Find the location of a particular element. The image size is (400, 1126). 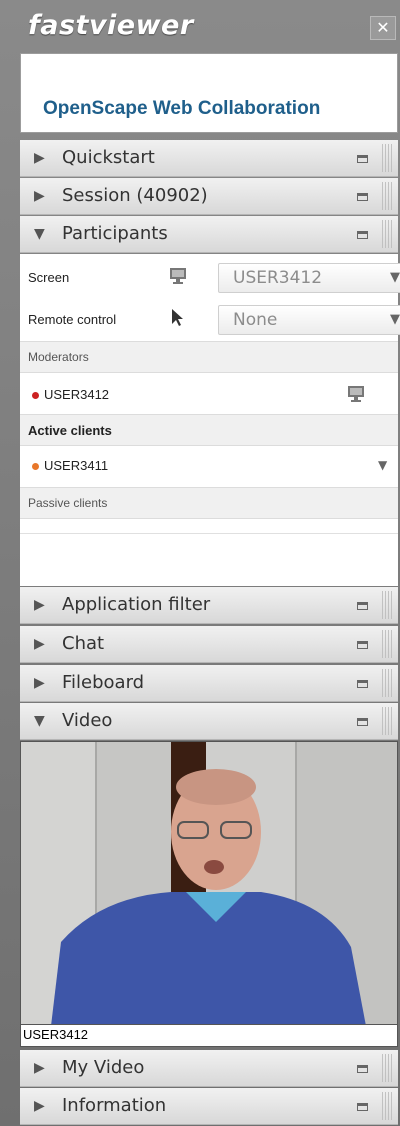

section-application-filter: ▶ Application filter is located at coordinates (209, 605).